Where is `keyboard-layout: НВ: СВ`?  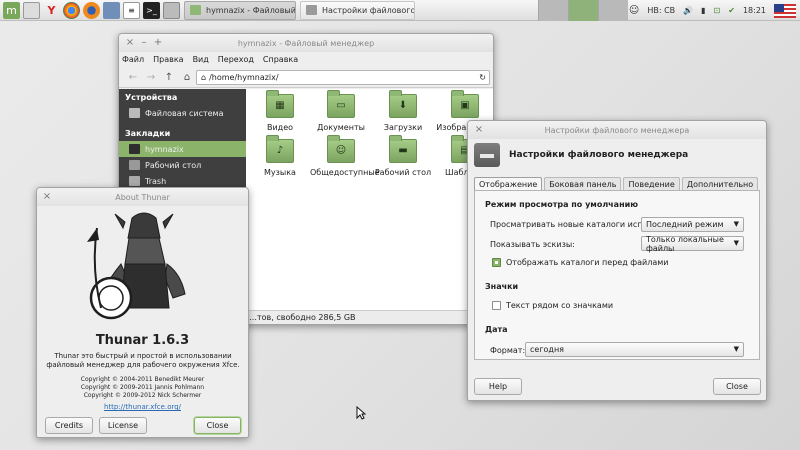 keyboard-layout: НВ: СВ is located at coordinates (661, 10).